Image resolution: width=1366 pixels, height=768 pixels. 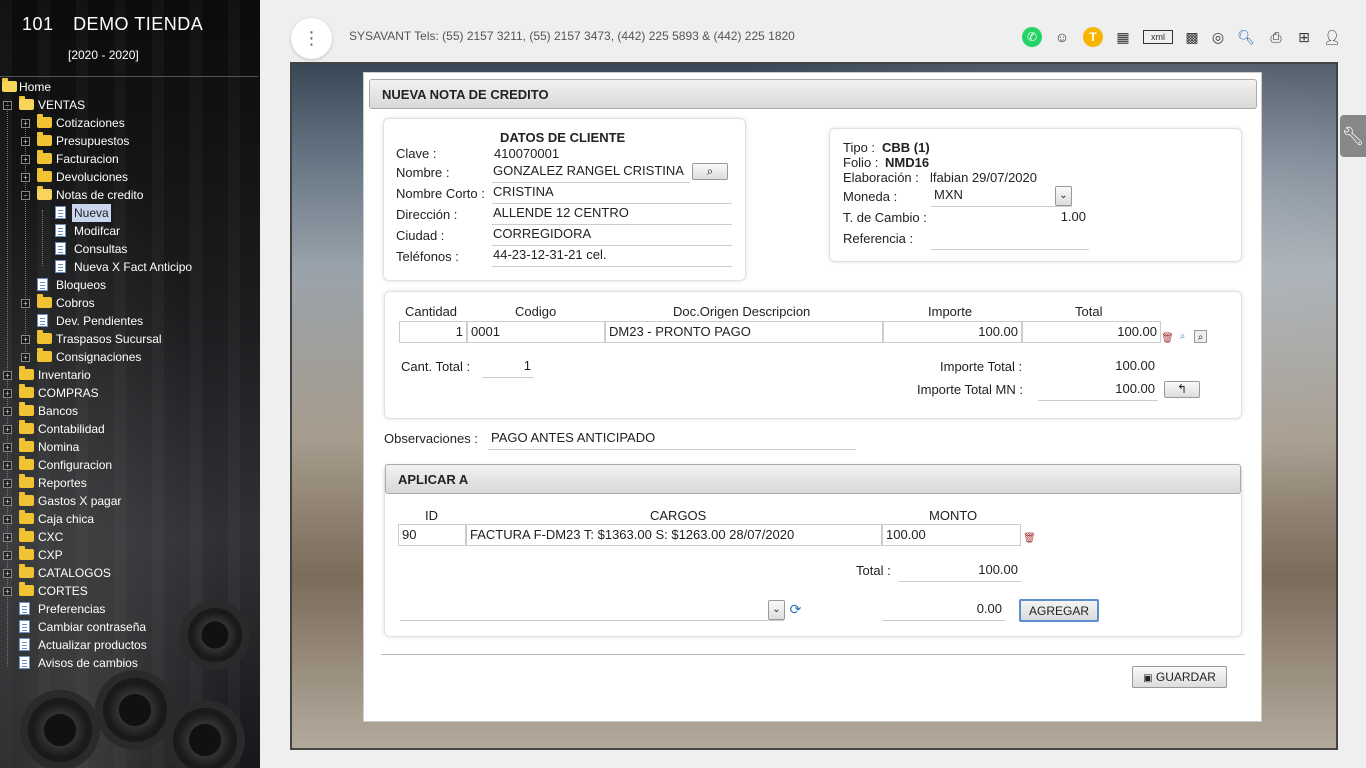 I want to click on tree-item-preferencias: Preferencias, so click(x=130, y=609).